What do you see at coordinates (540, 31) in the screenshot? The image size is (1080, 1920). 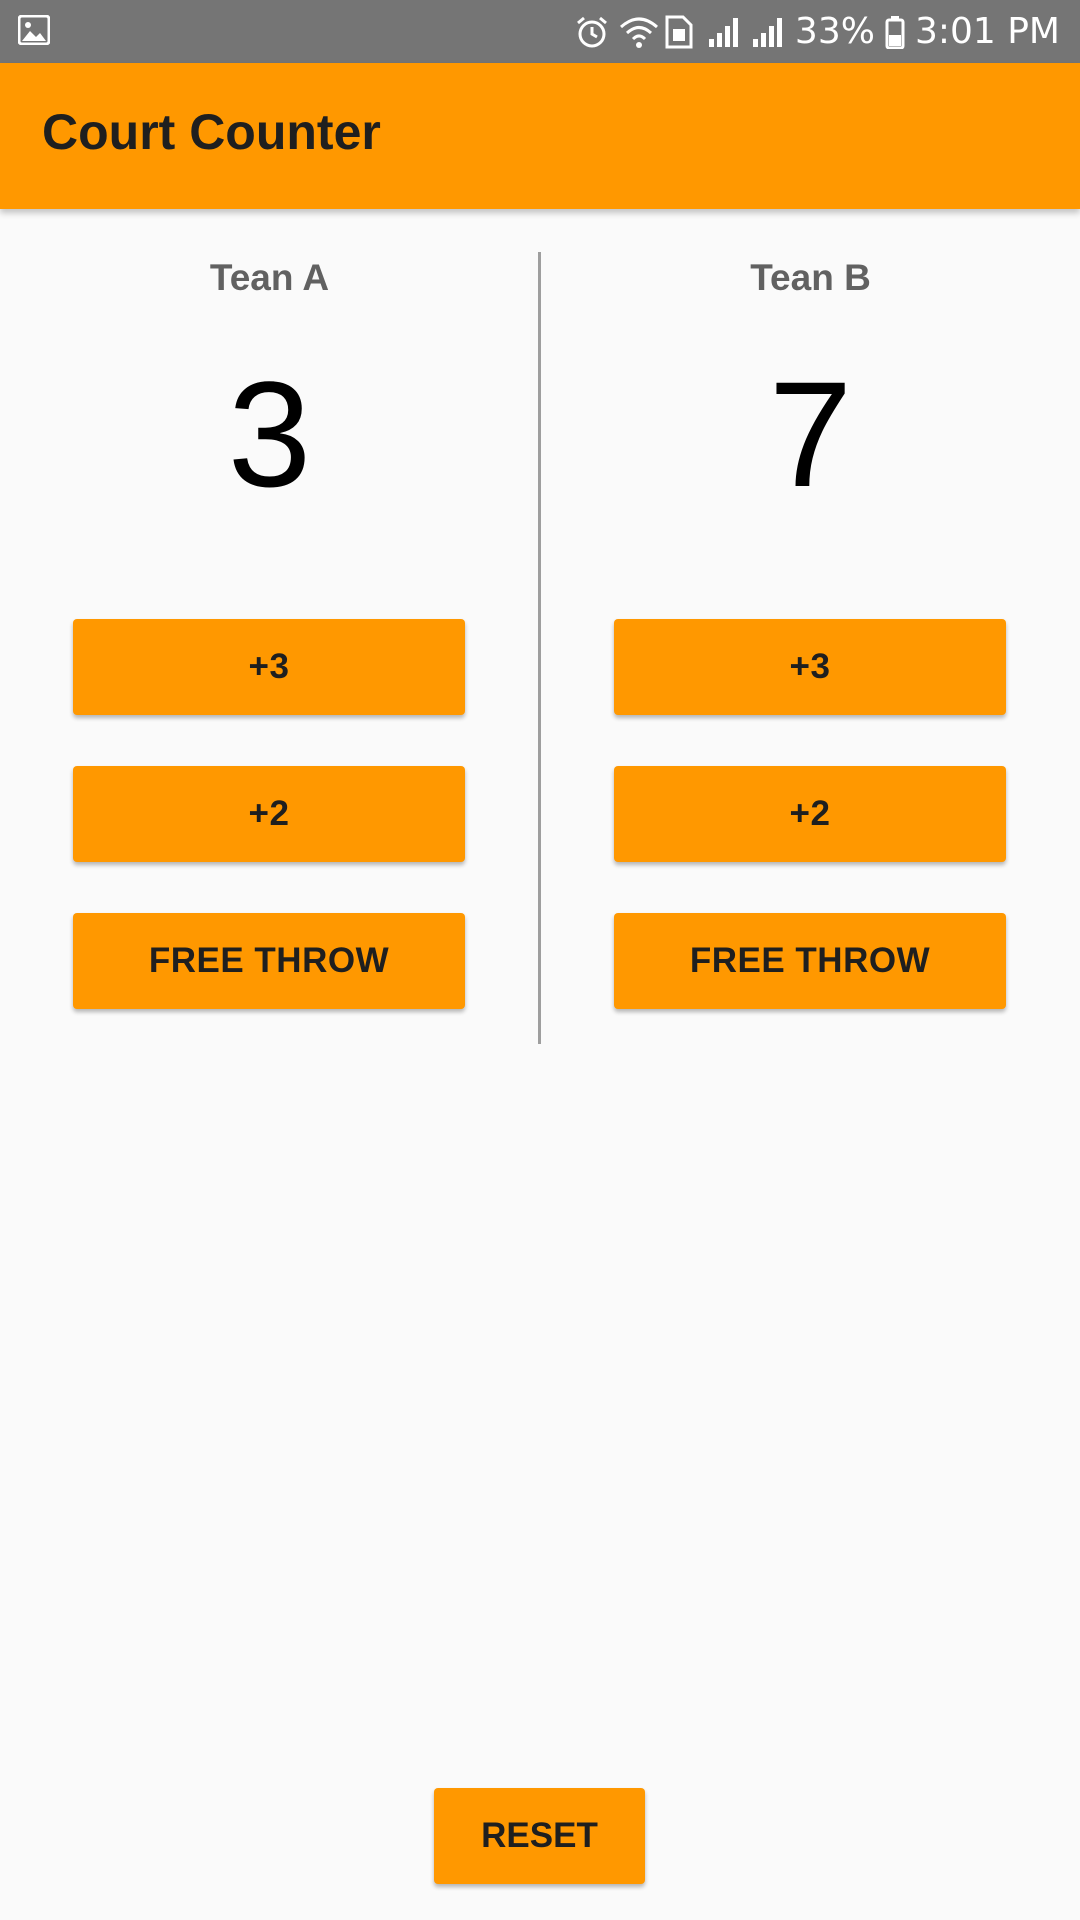 I see `status-bar: 33% 3:01 PM` at bounding box center [540, 31].